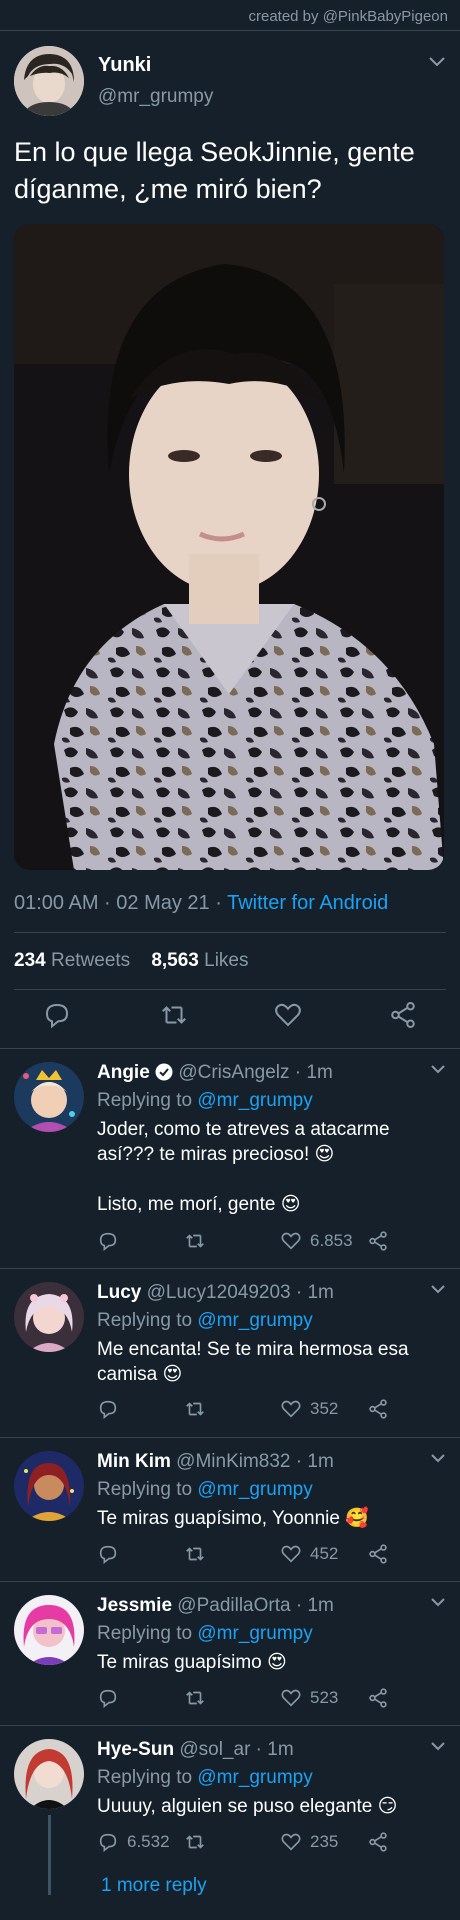 The image size is (460, 1920). What do you see at coordinates (30, 960) in the screenshot?
I see `retweet-count: 234` at bounding box center [30, 960].